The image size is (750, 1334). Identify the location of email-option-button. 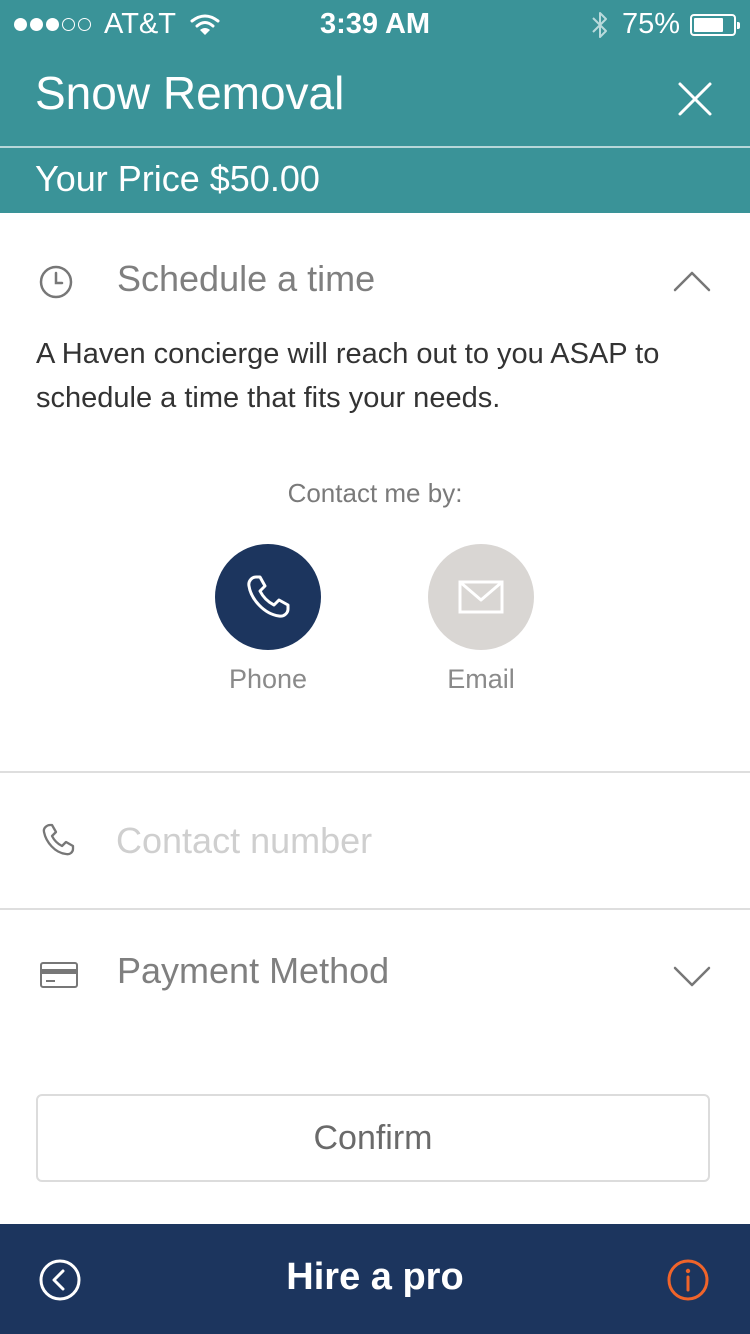
(481, 597).